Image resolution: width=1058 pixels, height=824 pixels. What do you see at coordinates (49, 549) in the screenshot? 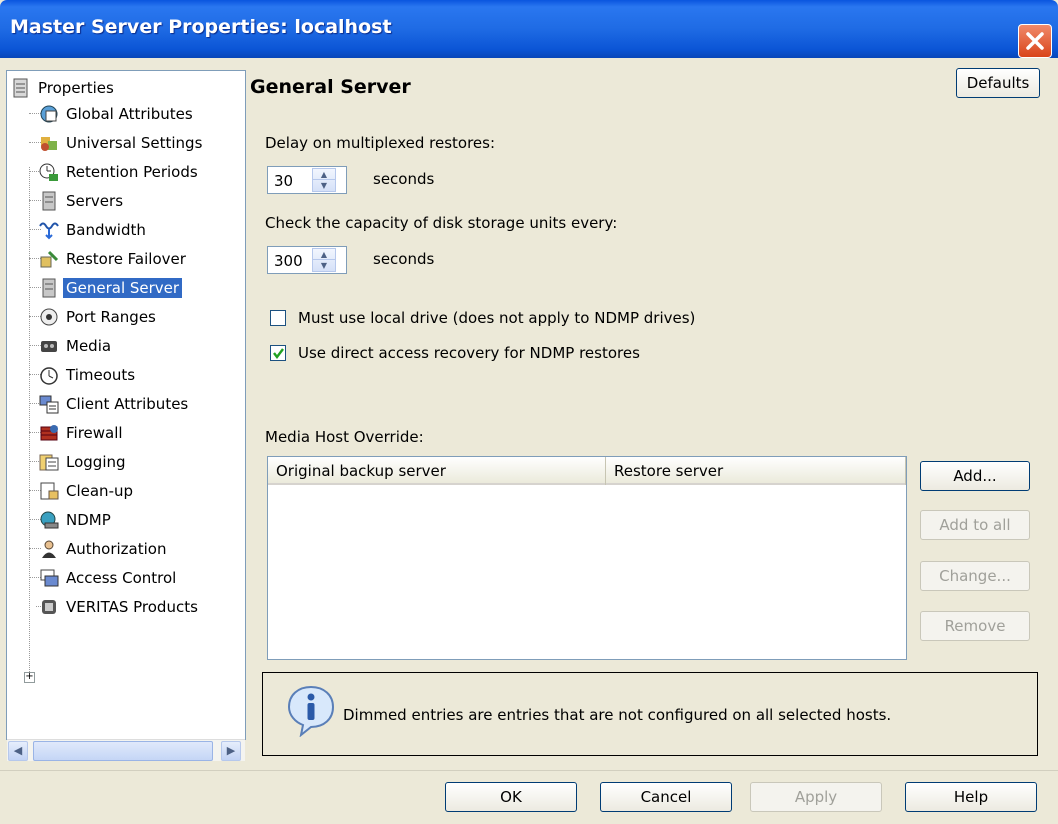
I see `authorization-icon` at bounding box center [49, 549].